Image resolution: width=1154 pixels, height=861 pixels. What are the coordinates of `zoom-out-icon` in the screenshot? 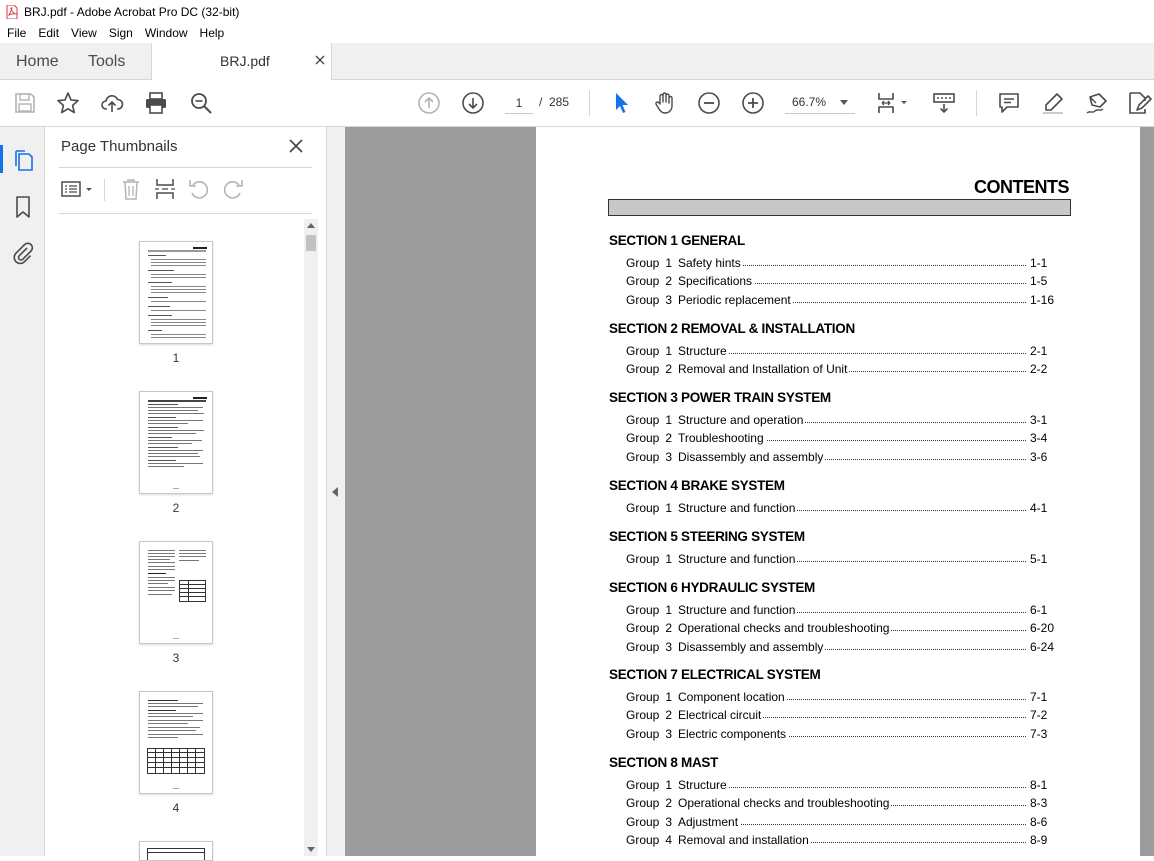 It's located at (709, 103).